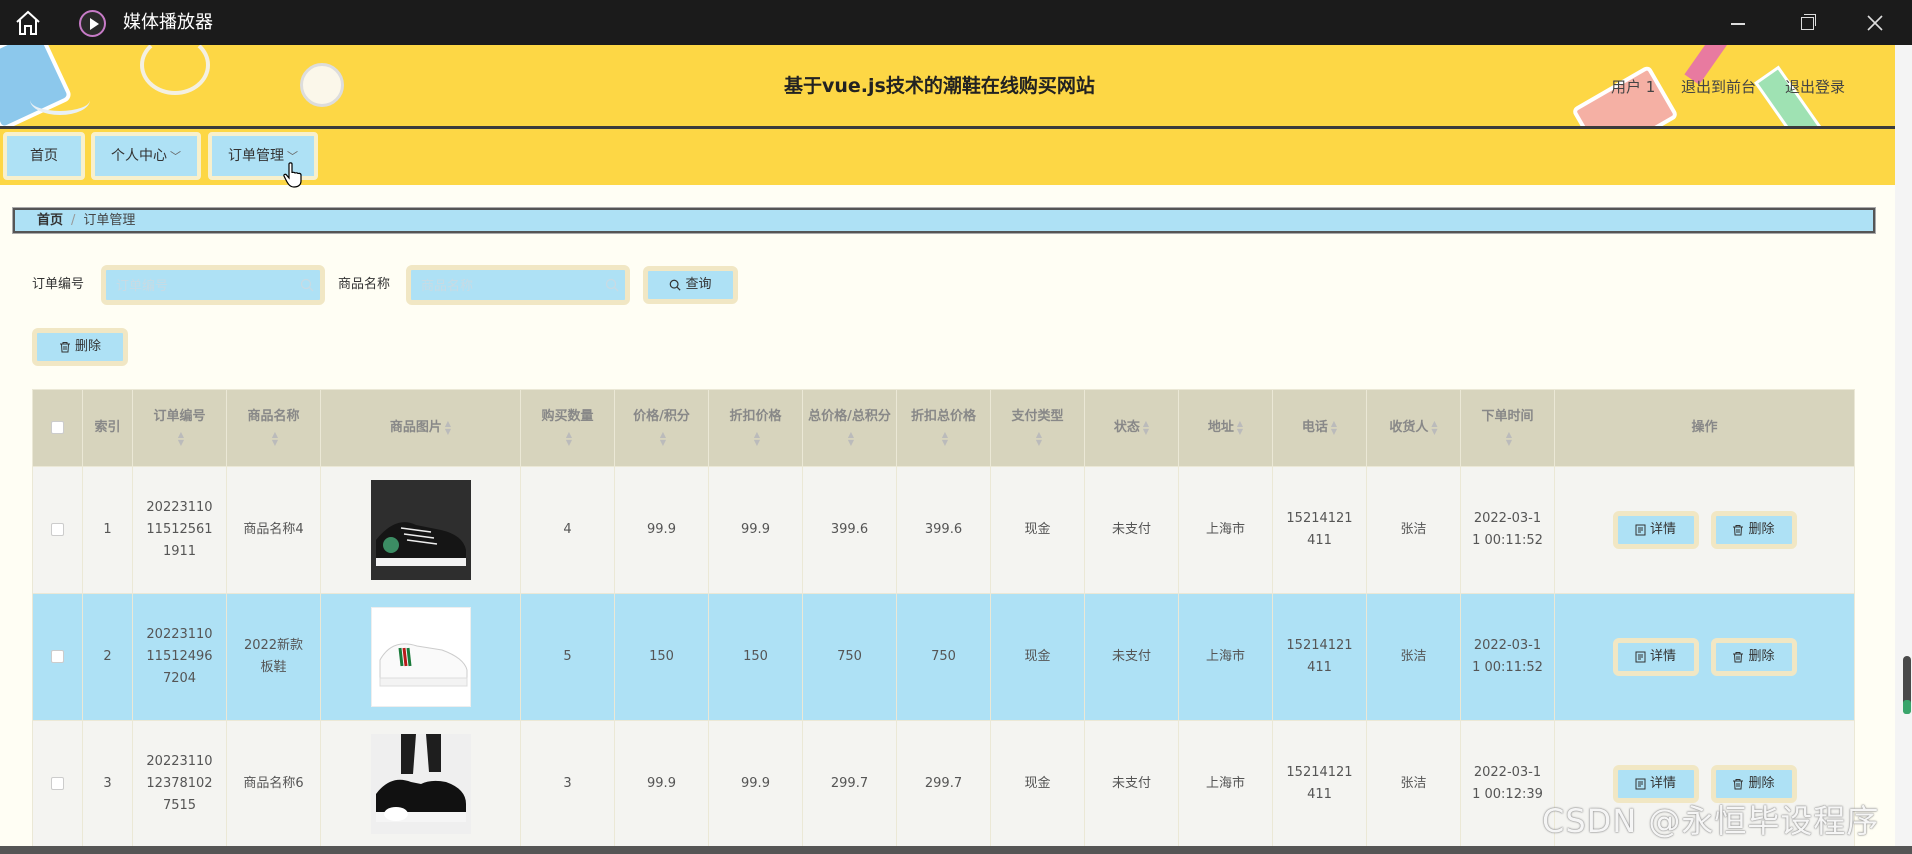  What do you see at coordinates (1037, 657) in the screenshot?
I see `cell-pay-type: 现金` at bounding box center [1037, 657].